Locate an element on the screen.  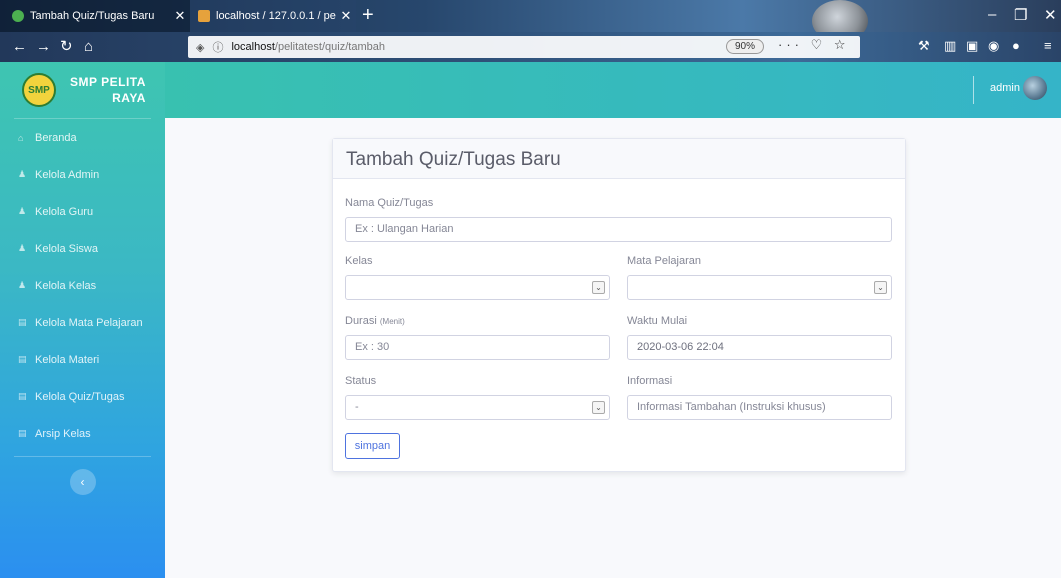
page-title: Tambah Quiz/Tugas Baru is located at coordinates (453, 159).